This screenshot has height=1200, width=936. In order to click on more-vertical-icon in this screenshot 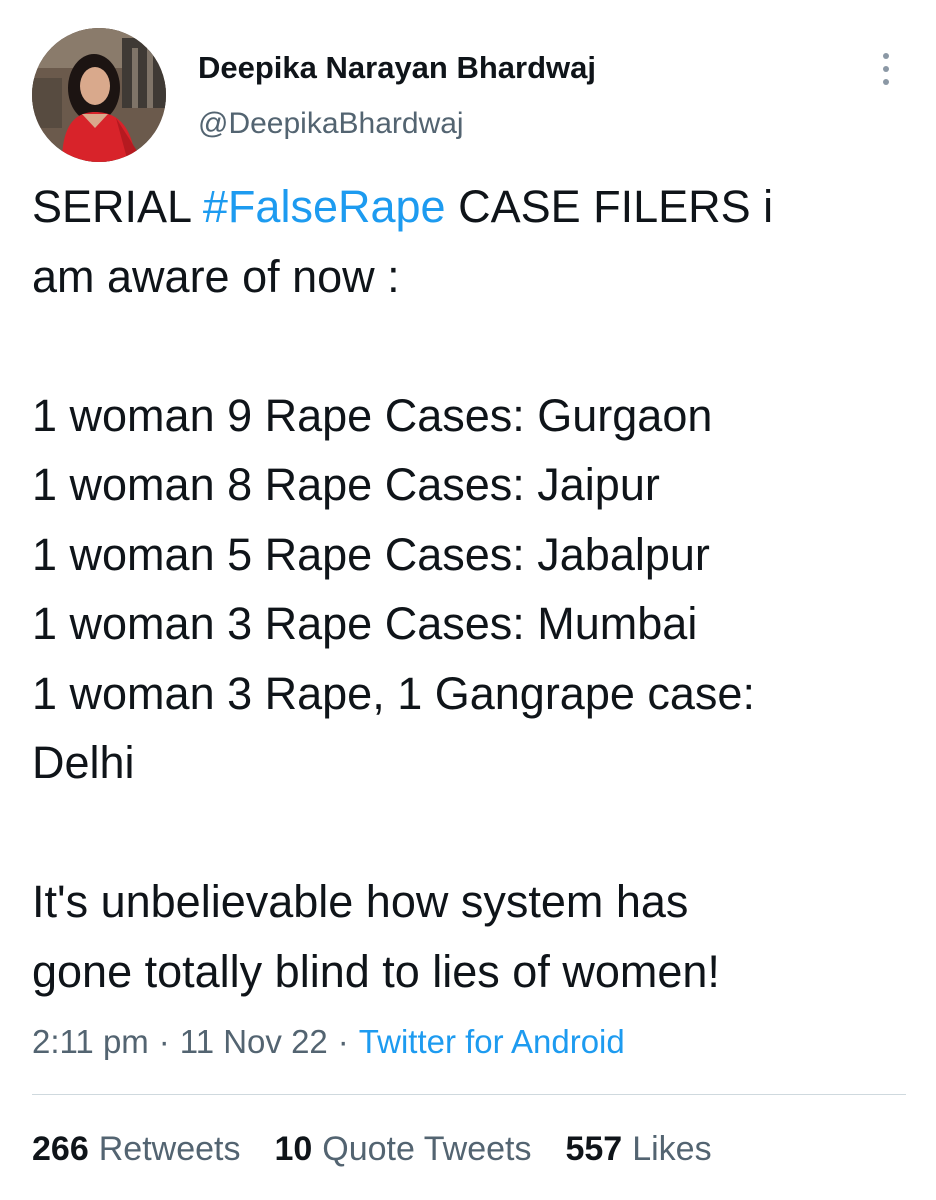, I will do `click(886, 69)`.